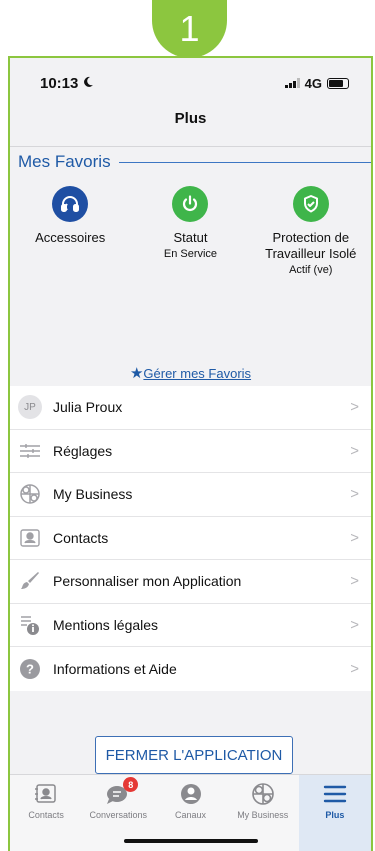 This screenshot has width=375, height=851. Describe the element at coordinates (190, 495) in the screenshot. I see `menu-item-my-business: My Business >` at that location.